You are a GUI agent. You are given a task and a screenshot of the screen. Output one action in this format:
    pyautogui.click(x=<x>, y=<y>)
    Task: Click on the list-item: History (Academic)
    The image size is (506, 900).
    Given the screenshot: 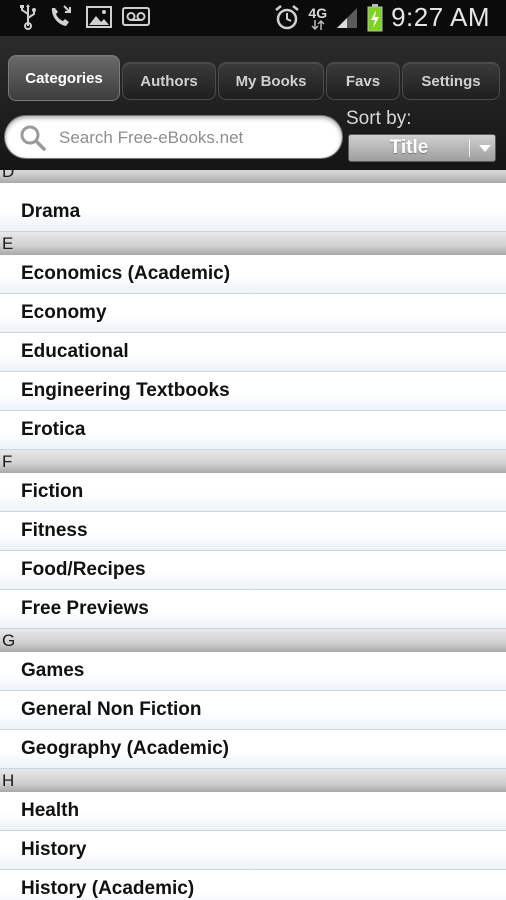 What is the action you would take?
    pyautogui.click(x=253, y=885)
    